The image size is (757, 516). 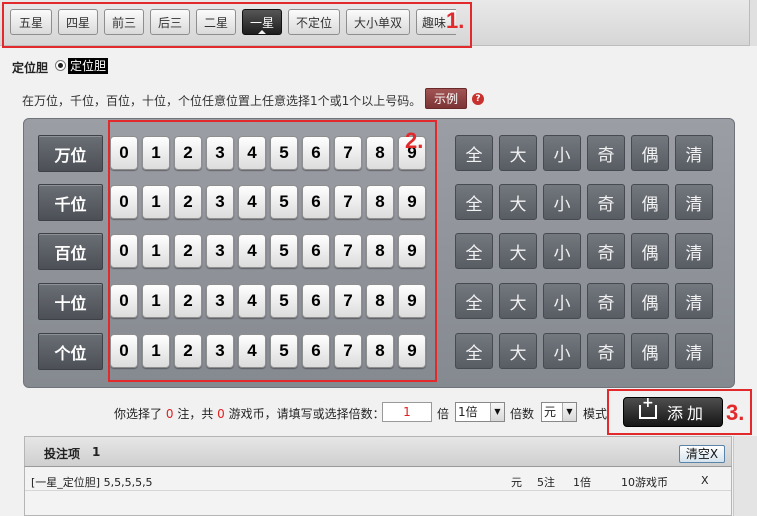 I want to click on quick-pick-clear-thousands: 清, so click(x=694, y=202).